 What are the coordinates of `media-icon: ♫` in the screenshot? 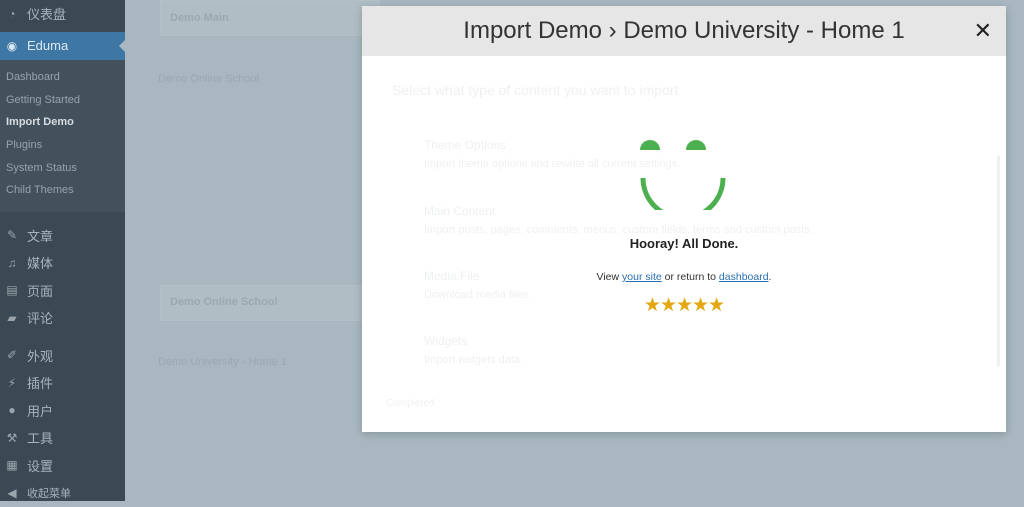 It's located at (12, 262).